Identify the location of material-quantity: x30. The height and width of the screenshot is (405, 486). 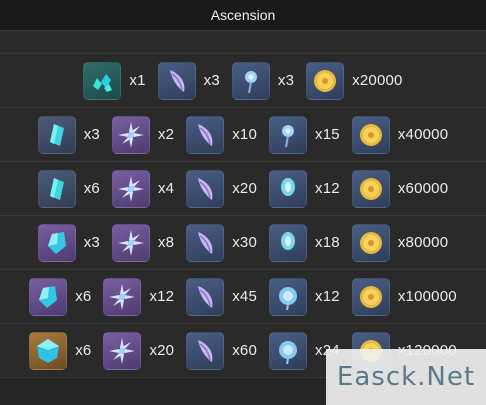
(245, 242).